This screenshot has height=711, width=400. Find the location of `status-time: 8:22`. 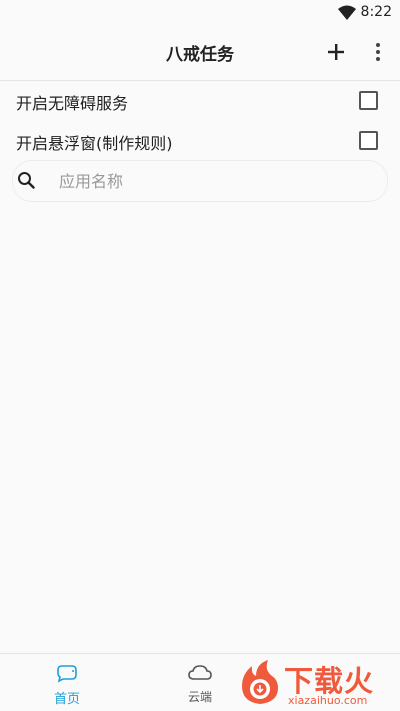

status-time: 8:22 is located at coordinates (376, 12).